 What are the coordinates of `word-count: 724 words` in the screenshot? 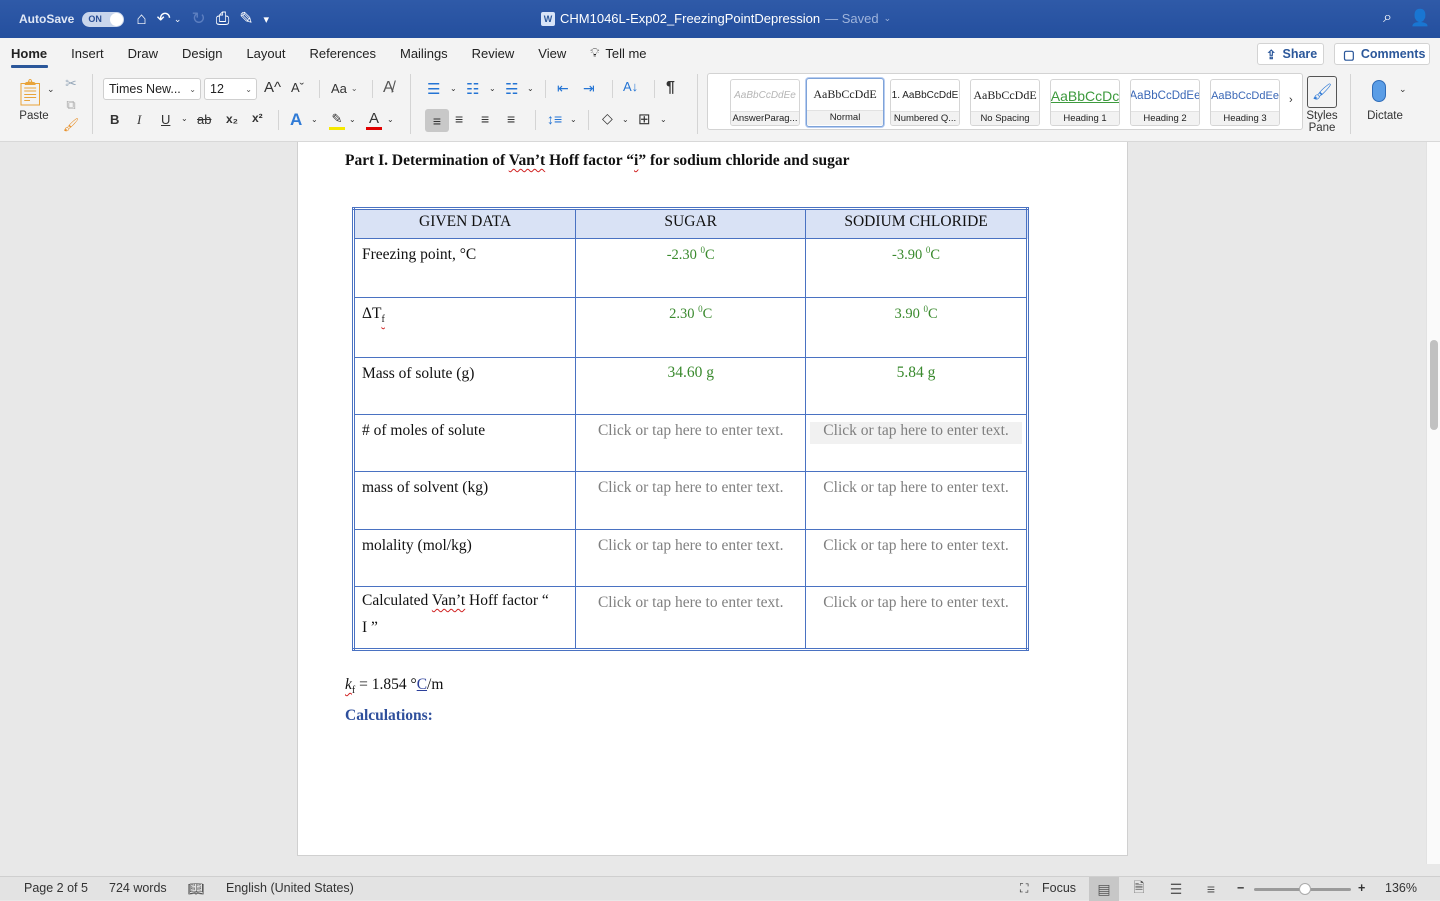 It's located at (138, 888).